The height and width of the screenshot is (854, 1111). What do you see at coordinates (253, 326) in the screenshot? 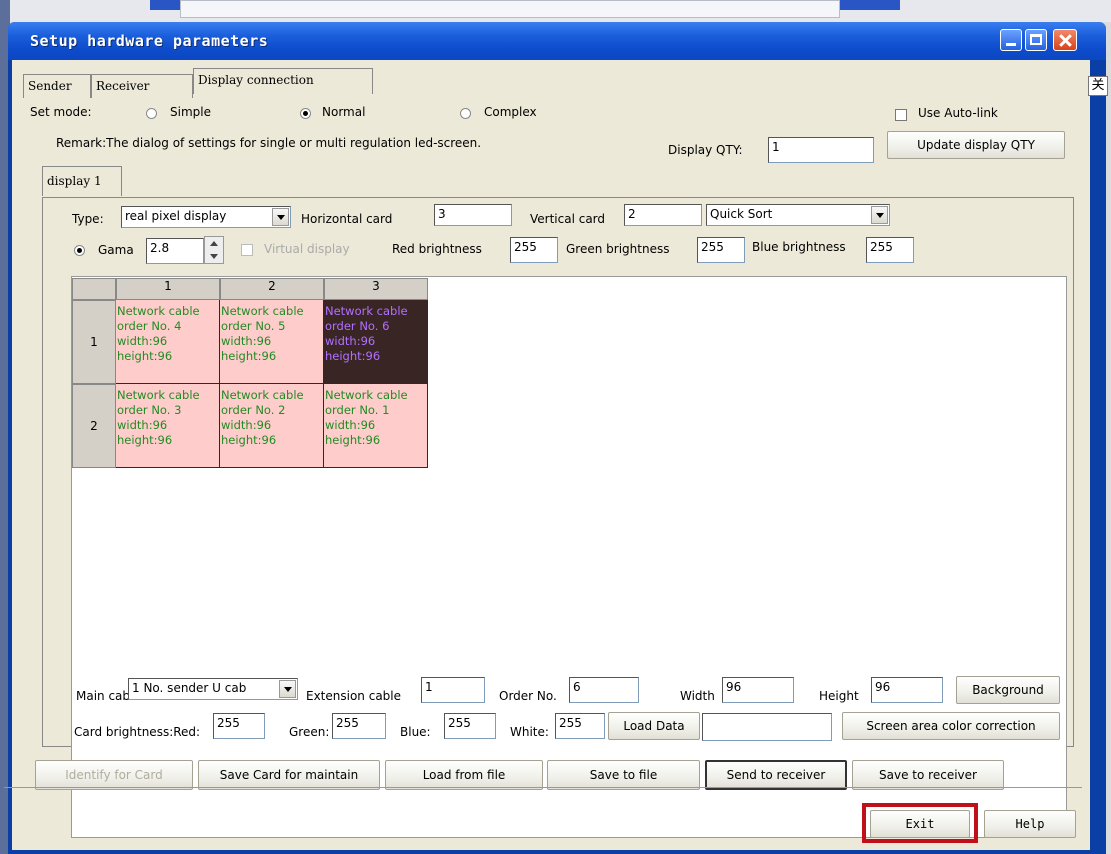
I see `cell-line: order No. 5` at bounding box center [253, 326].